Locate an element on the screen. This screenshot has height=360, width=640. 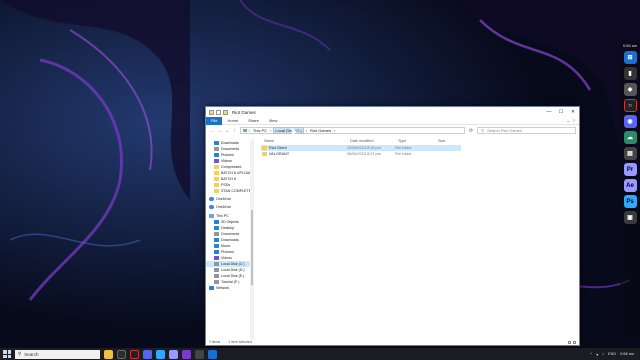
side-dock: 9:58 am ⊞ ▮ ◆ ○ ◉ ☁ ▤ Pr Ae Ps ▣ is located at coordinates (630, 190).